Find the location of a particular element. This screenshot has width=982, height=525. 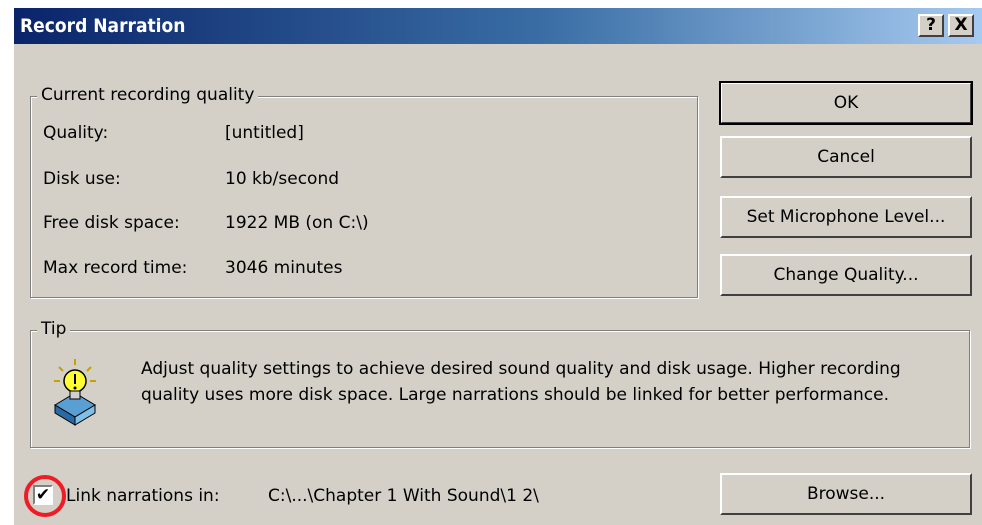

free-disk-space-value: 1922 MB (on C:\) is located at coordinates (297, 223).